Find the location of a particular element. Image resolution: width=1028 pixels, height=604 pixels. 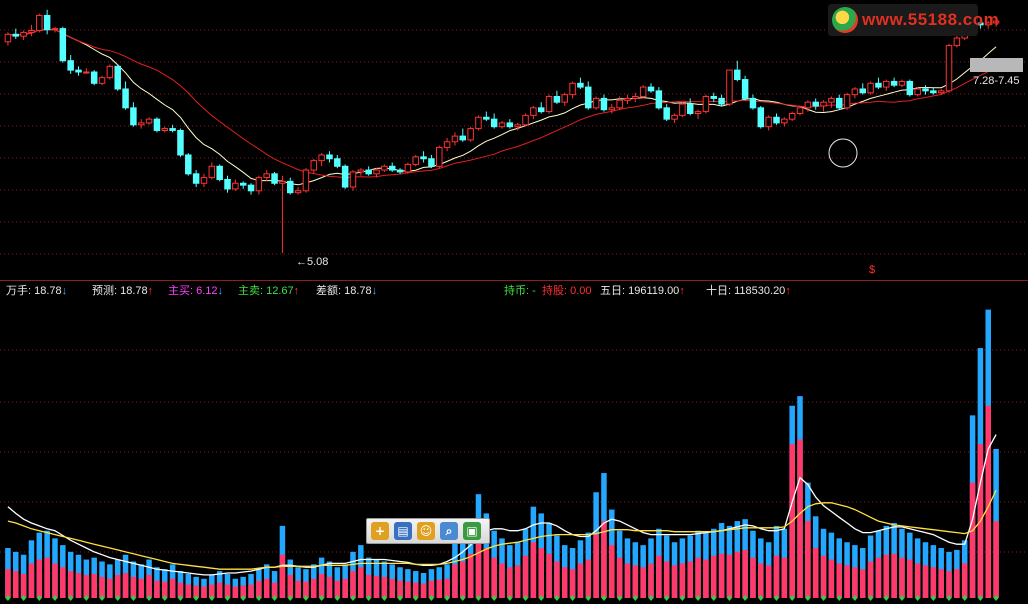

info-value: 6.12 is located at coordinates (205, 291).